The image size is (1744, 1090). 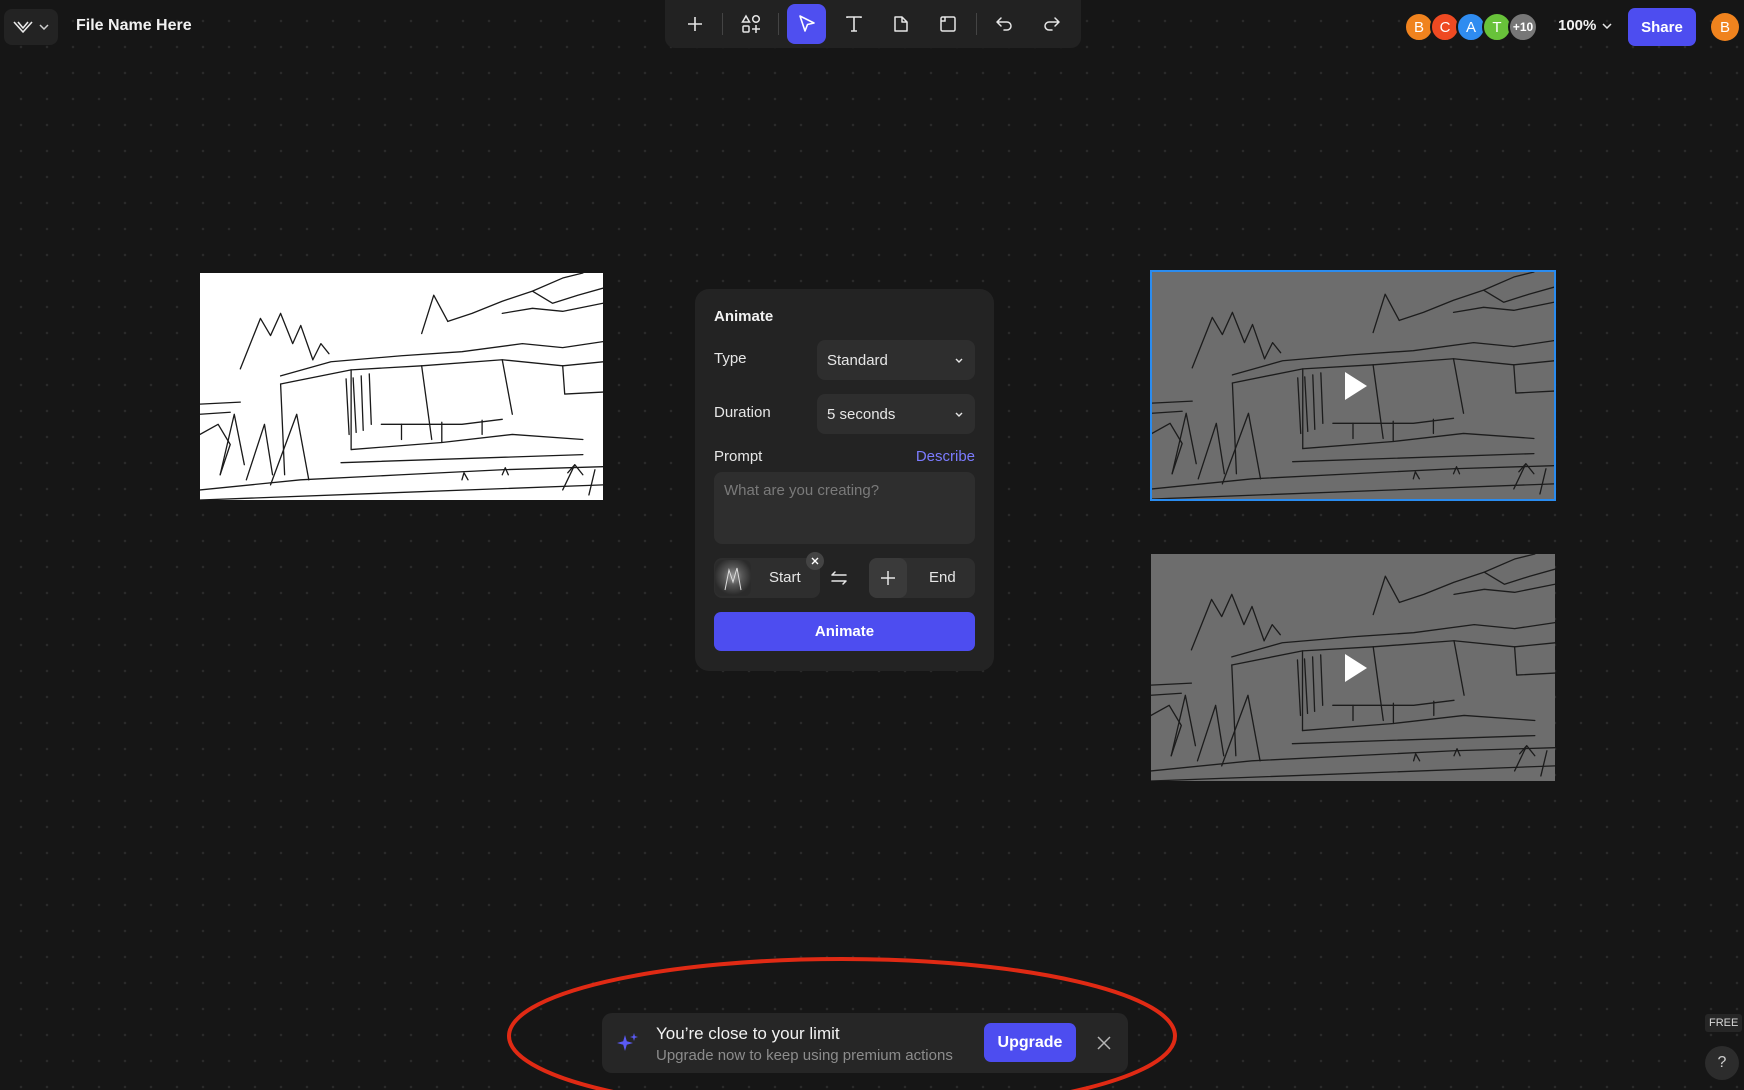 I want to click on end-frame-slot: End, so click(x=922, y=578).